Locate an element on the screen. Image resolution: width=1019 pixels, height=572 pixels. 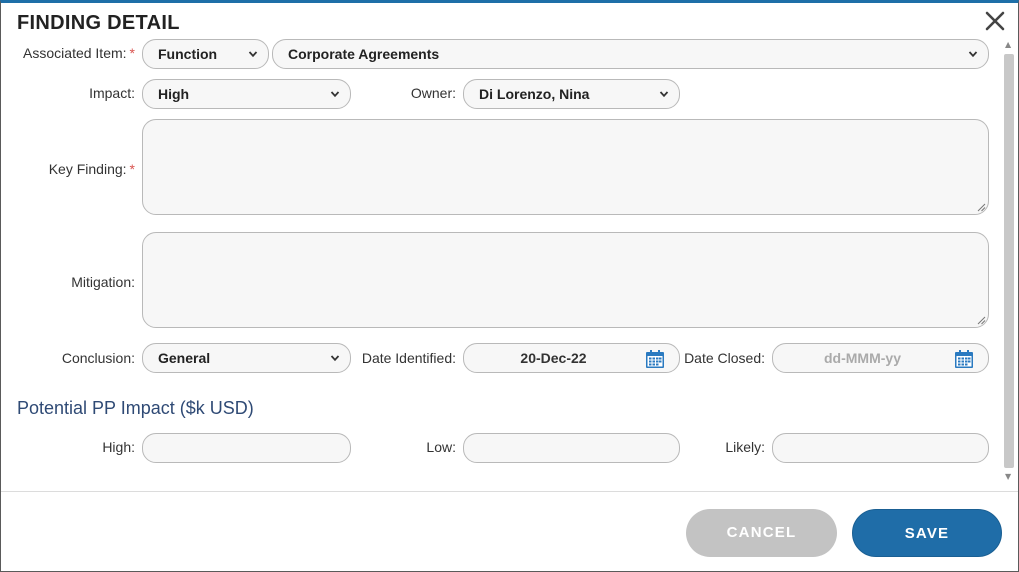
associated-item-label-text: Associated Item: is located at coordinates (75, 53).